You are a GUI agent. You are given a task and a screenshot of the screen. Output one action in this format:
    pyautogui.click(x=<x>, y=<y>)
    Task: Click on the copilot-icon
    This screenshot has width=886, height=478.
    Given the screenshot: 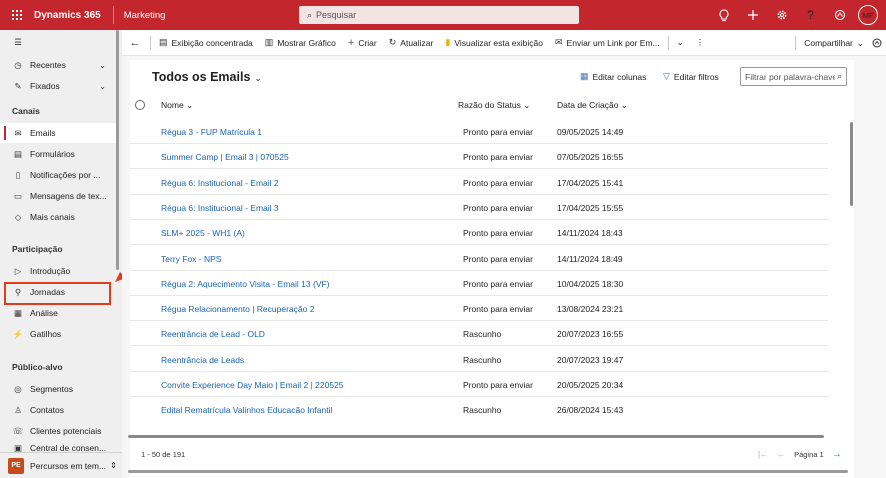 What is the action you would take?
    pyautogui.click(x=839, y=15)
    